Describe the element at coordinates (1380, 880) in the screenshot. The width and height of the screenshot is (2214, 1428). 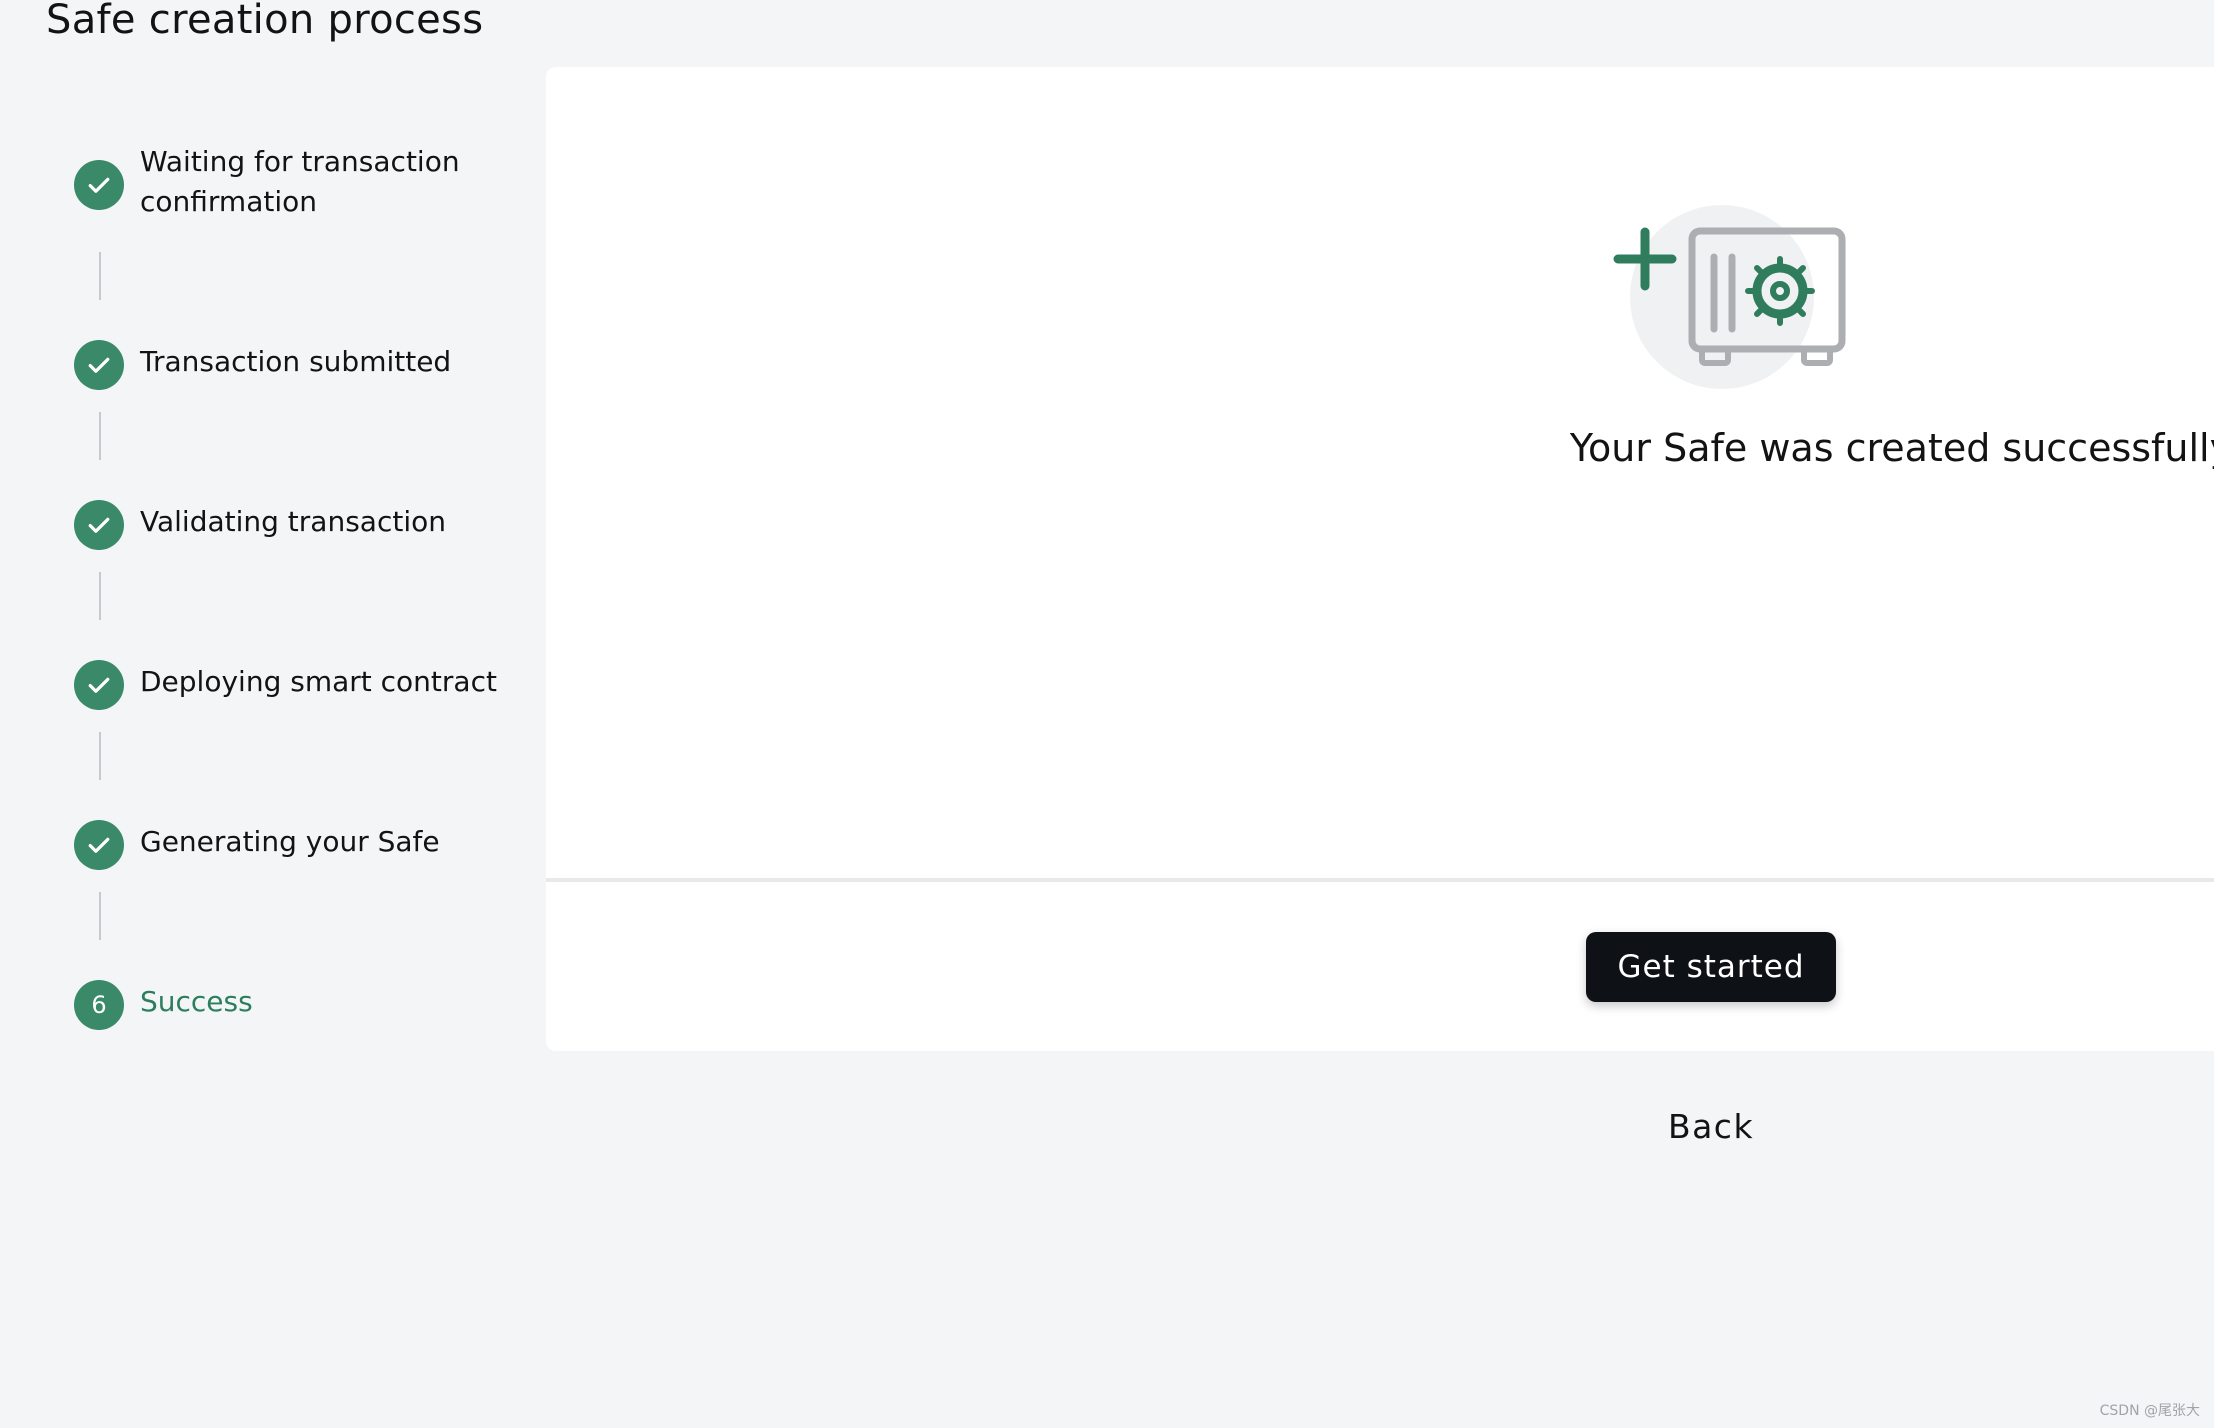
I see `card-divider` at that location.